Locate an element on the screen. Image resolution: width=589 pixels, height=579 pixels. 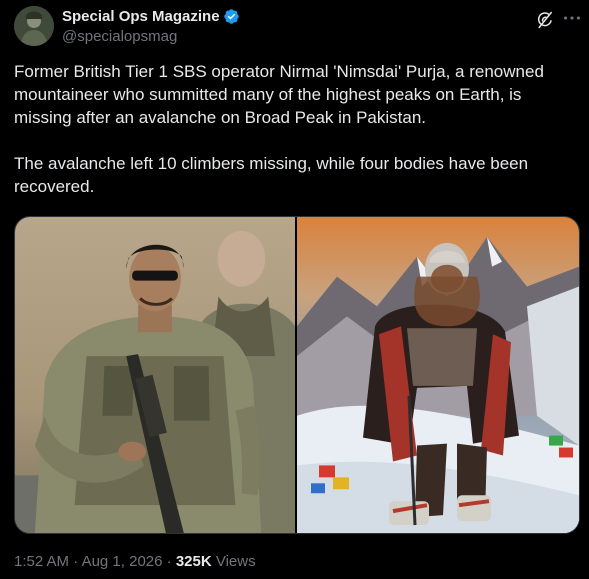
name-row: Special Ops Magazine is located at coordinates (151, 16).